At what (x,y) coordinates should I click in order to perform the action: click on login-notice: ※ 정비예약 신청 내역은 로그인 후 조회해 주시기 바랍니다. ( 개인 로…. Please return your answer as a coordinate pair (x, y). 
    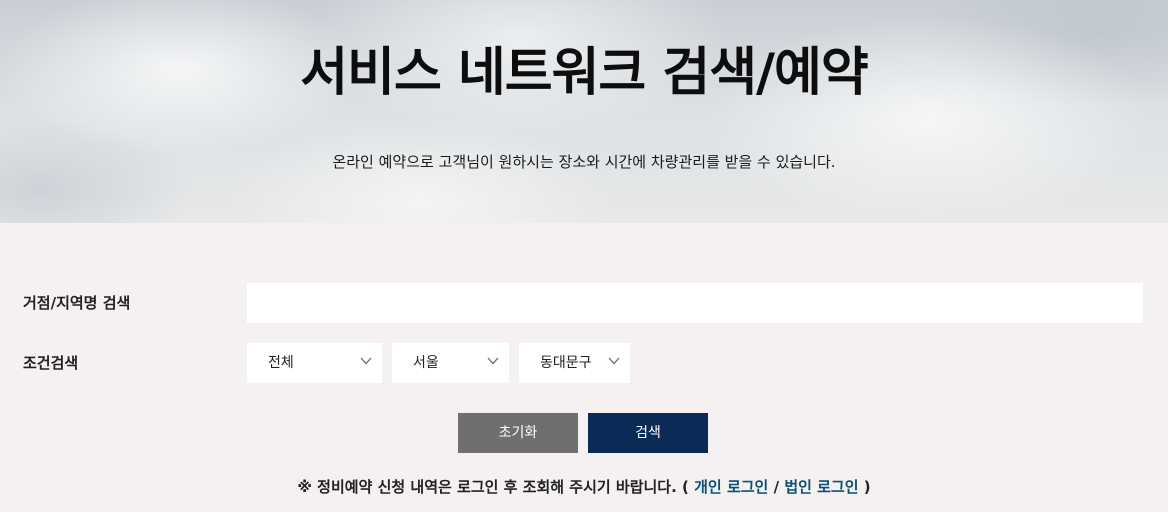
    Looking at the image, I should click on (584, 486).